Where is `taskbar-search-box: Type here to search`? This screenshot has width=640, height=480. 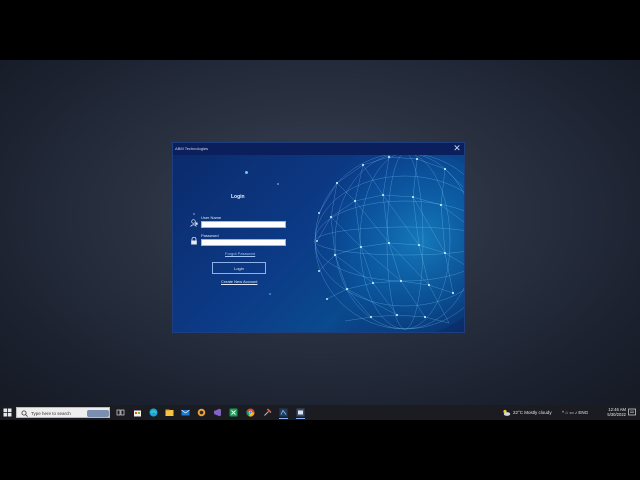
taskbar-search-box: Type here to search is located at coordinates (63, 412).